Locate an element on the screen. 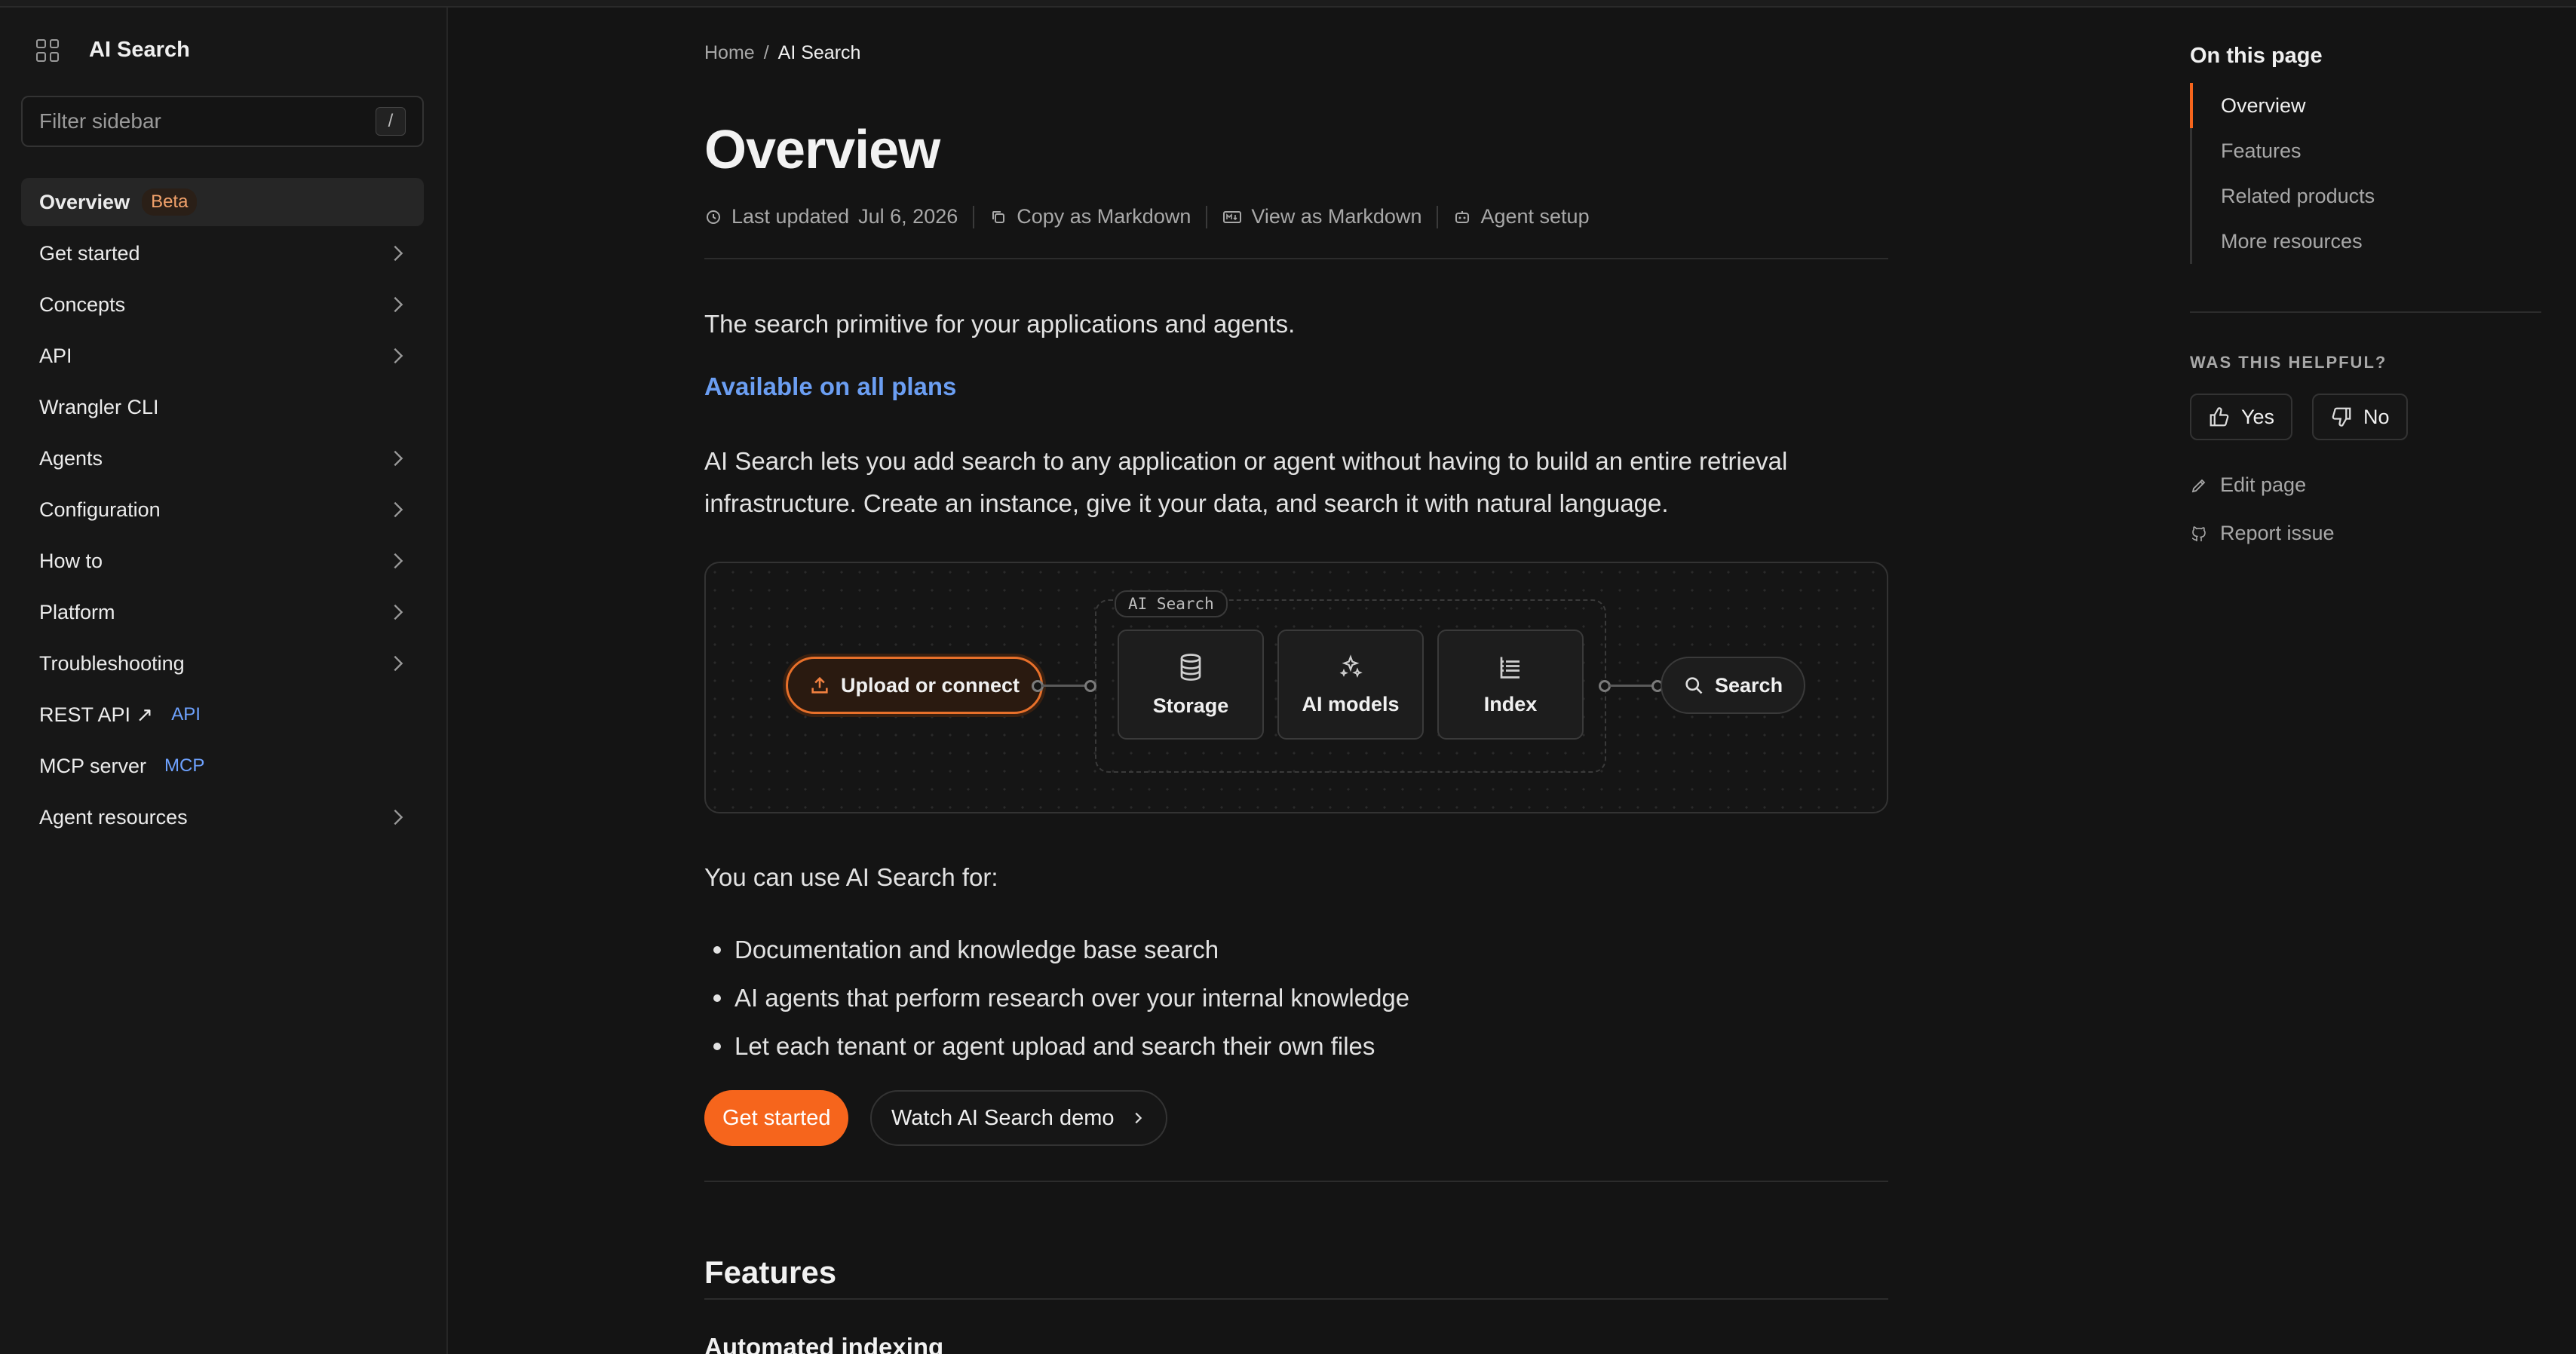 The height and width of the screenshot is (1354, 2576). sidebar-item-api: API is located at coordinates (222, 356).